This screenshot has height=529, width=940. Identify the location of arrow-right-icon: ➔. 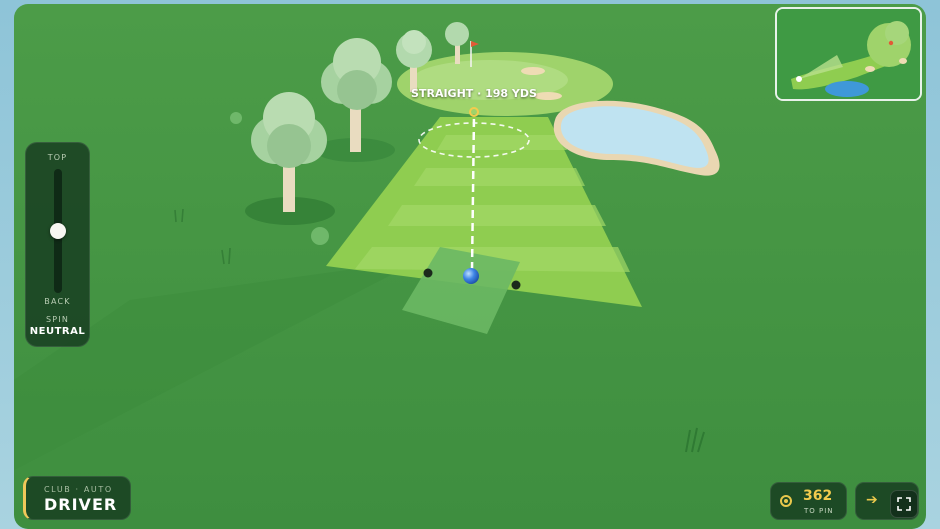
(872, 500).